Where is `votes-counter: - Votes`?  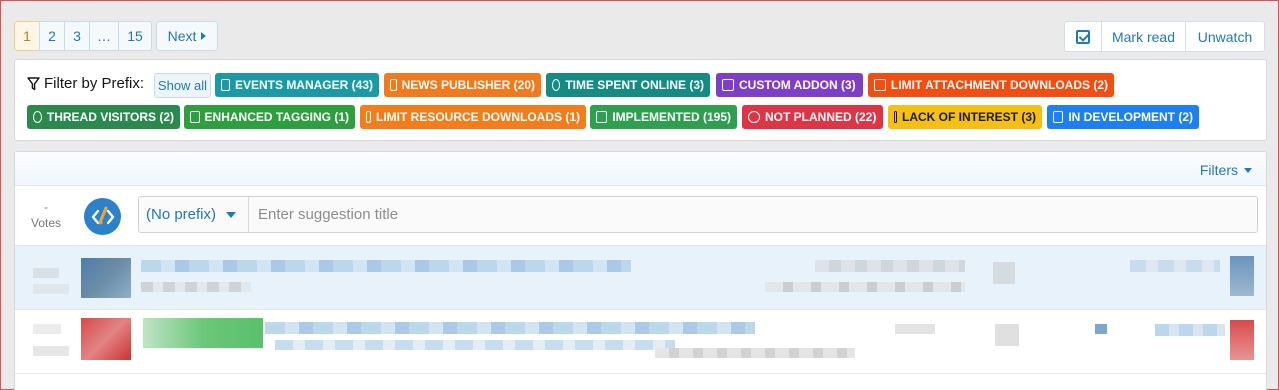 votes-counter: - Votes is located at coordinates (46, 215).